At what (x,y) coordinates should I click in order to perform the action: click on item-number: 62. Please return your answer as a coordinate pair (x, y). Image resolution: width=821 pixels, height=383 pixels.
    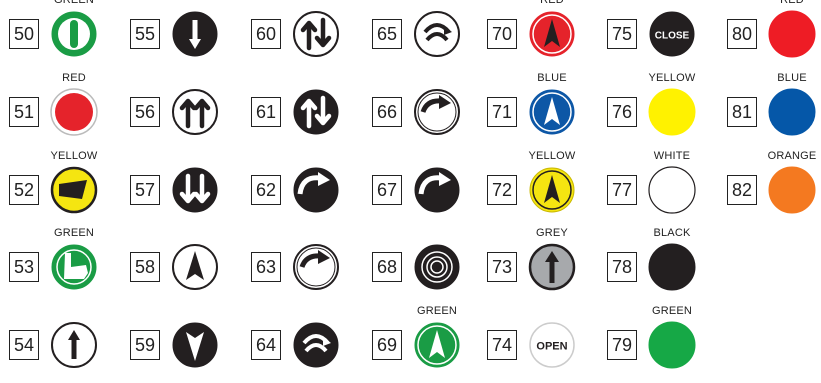
    Looking at the image, I should click on (266, 190).